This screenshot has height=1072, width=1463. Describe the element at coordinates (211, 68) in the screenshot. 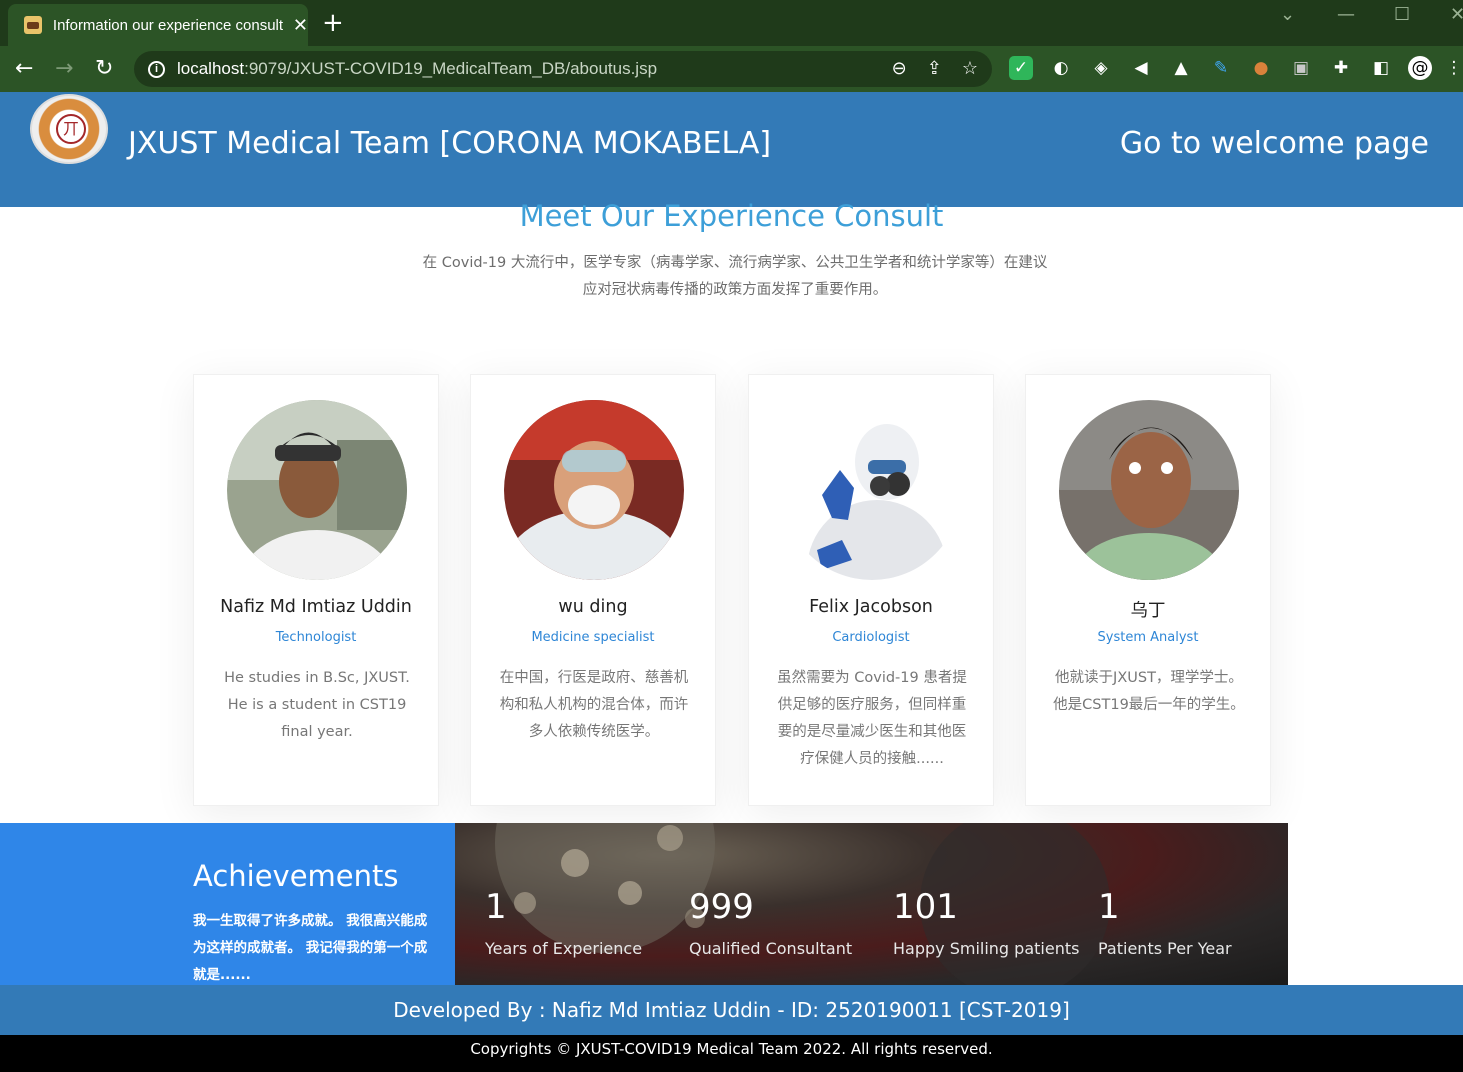

I see `url-host: localhost` at that location.